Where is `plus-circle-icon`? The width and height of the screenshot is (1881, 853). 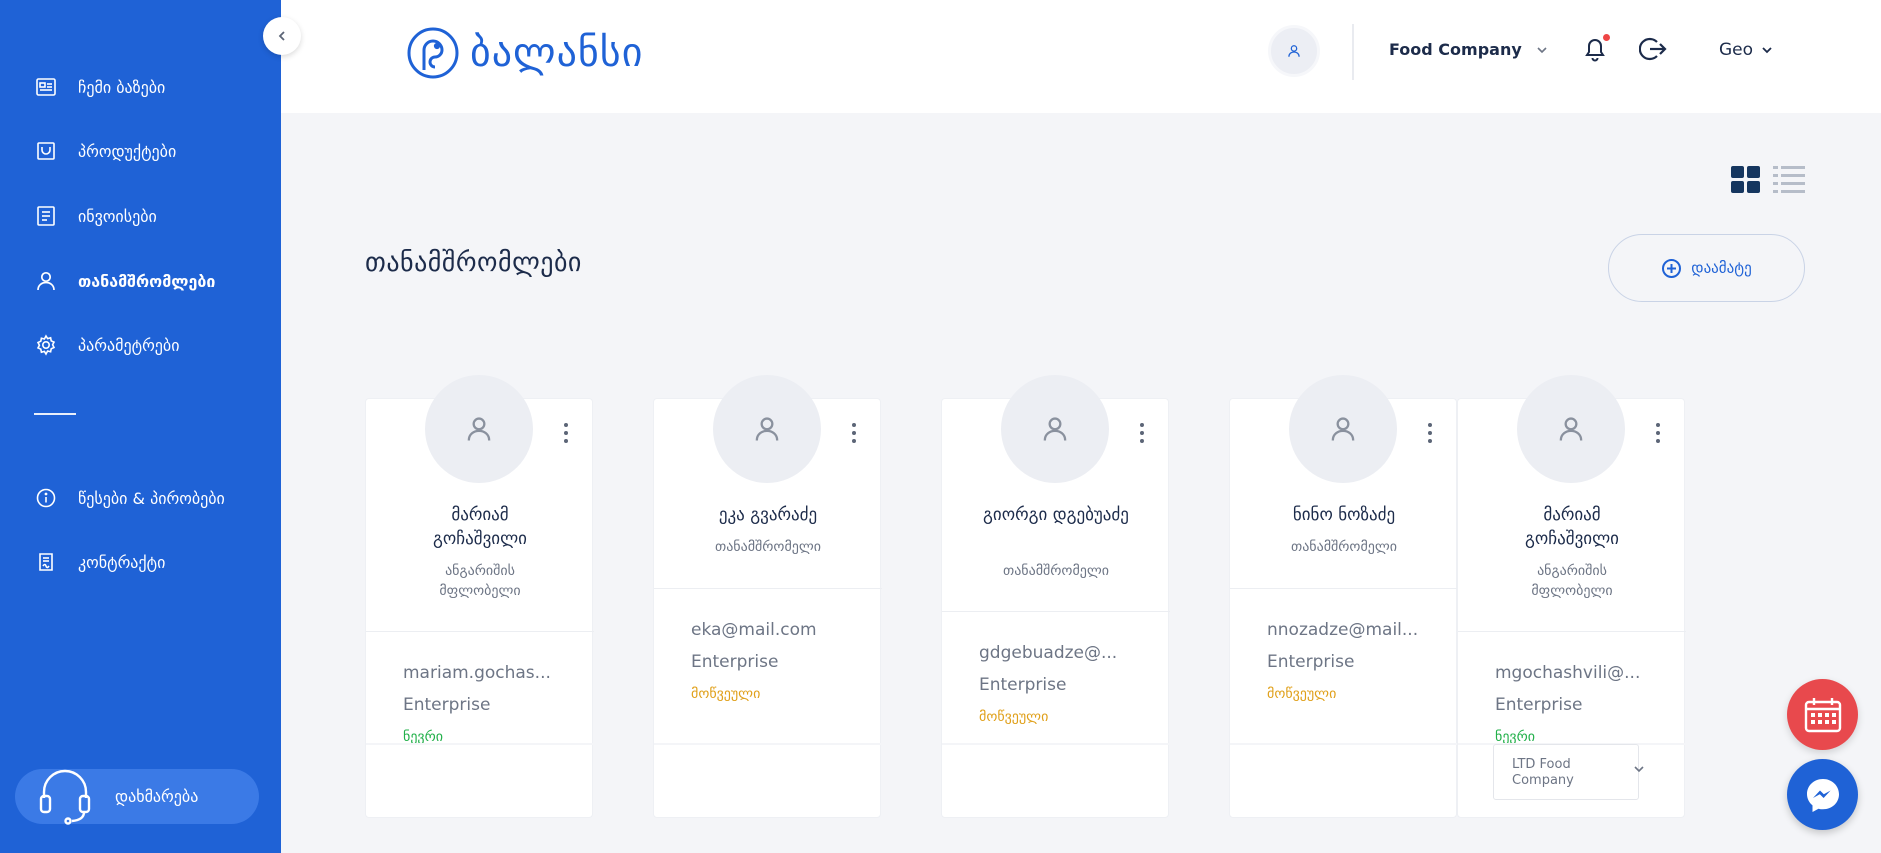
plus-circle-icon is located at coordinates (1671, 268).